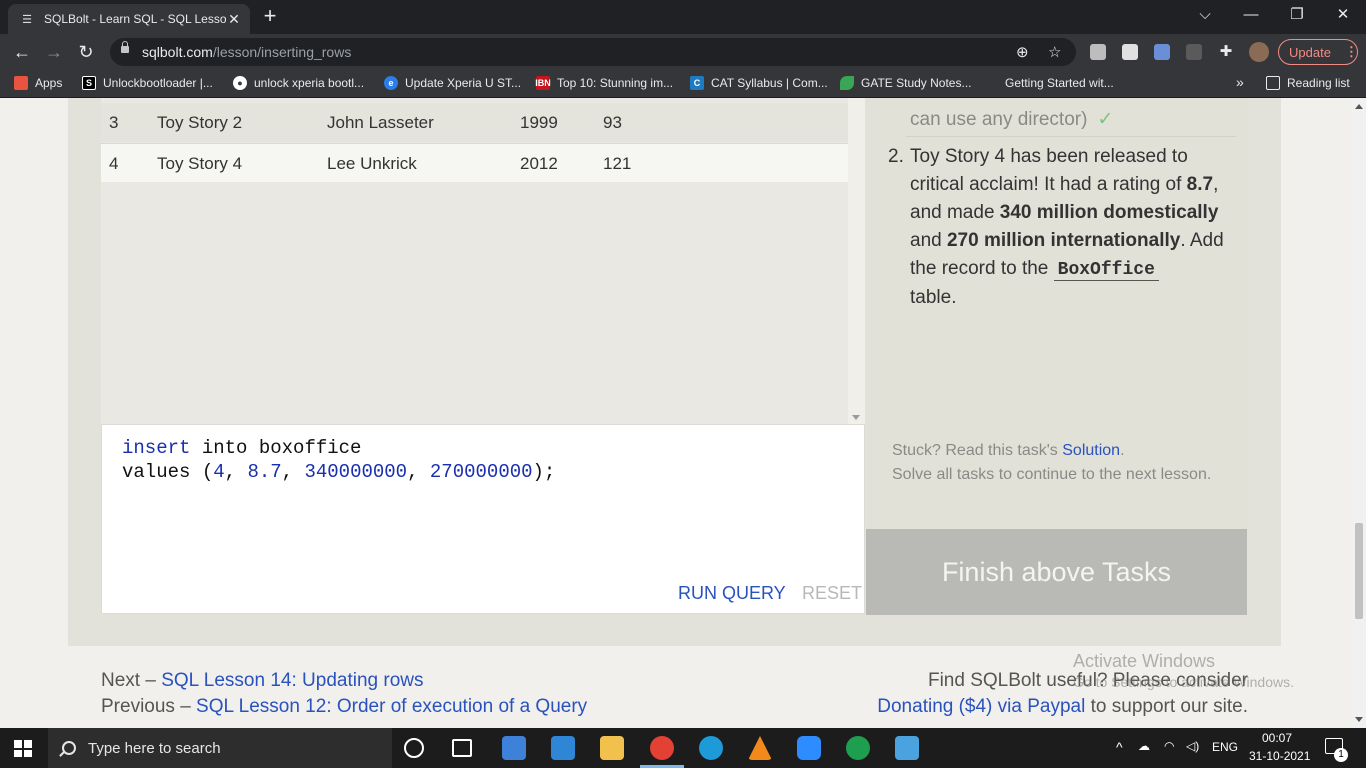 The height and width of the screenshot is (768, 1366). I want to click on address-bar: sqlbolt.com/lesson/inserting_rows ⊕ ☆, so click(593, 52).